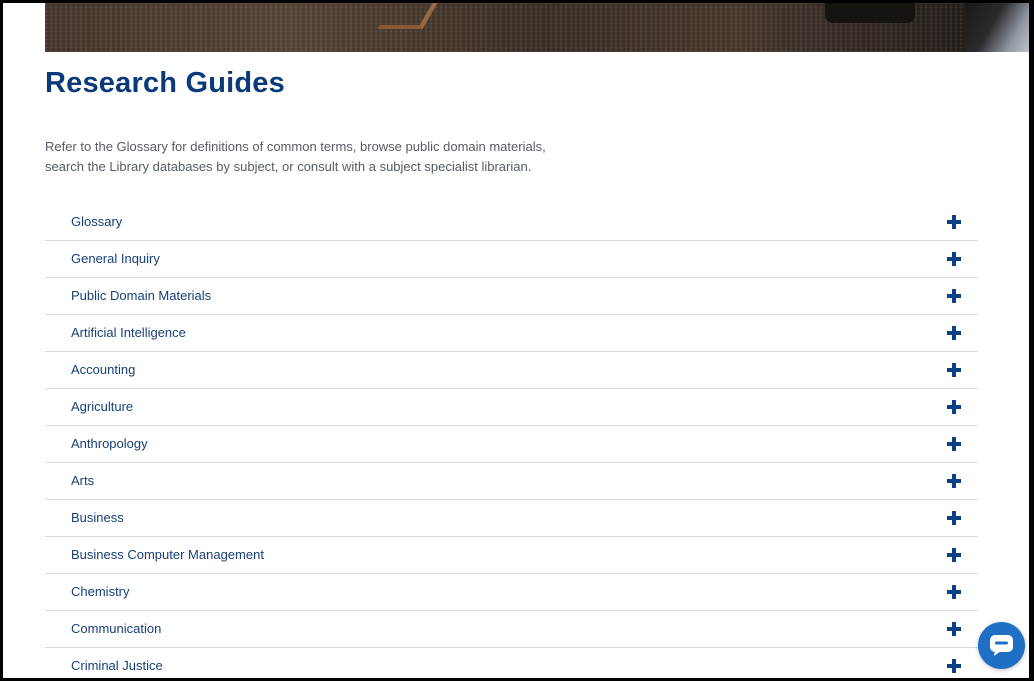 This screenshot has width=1034, height=681. Describe the element at coordinates (537, 27) in the screenshot. I see `hero-banner-image` at that location.